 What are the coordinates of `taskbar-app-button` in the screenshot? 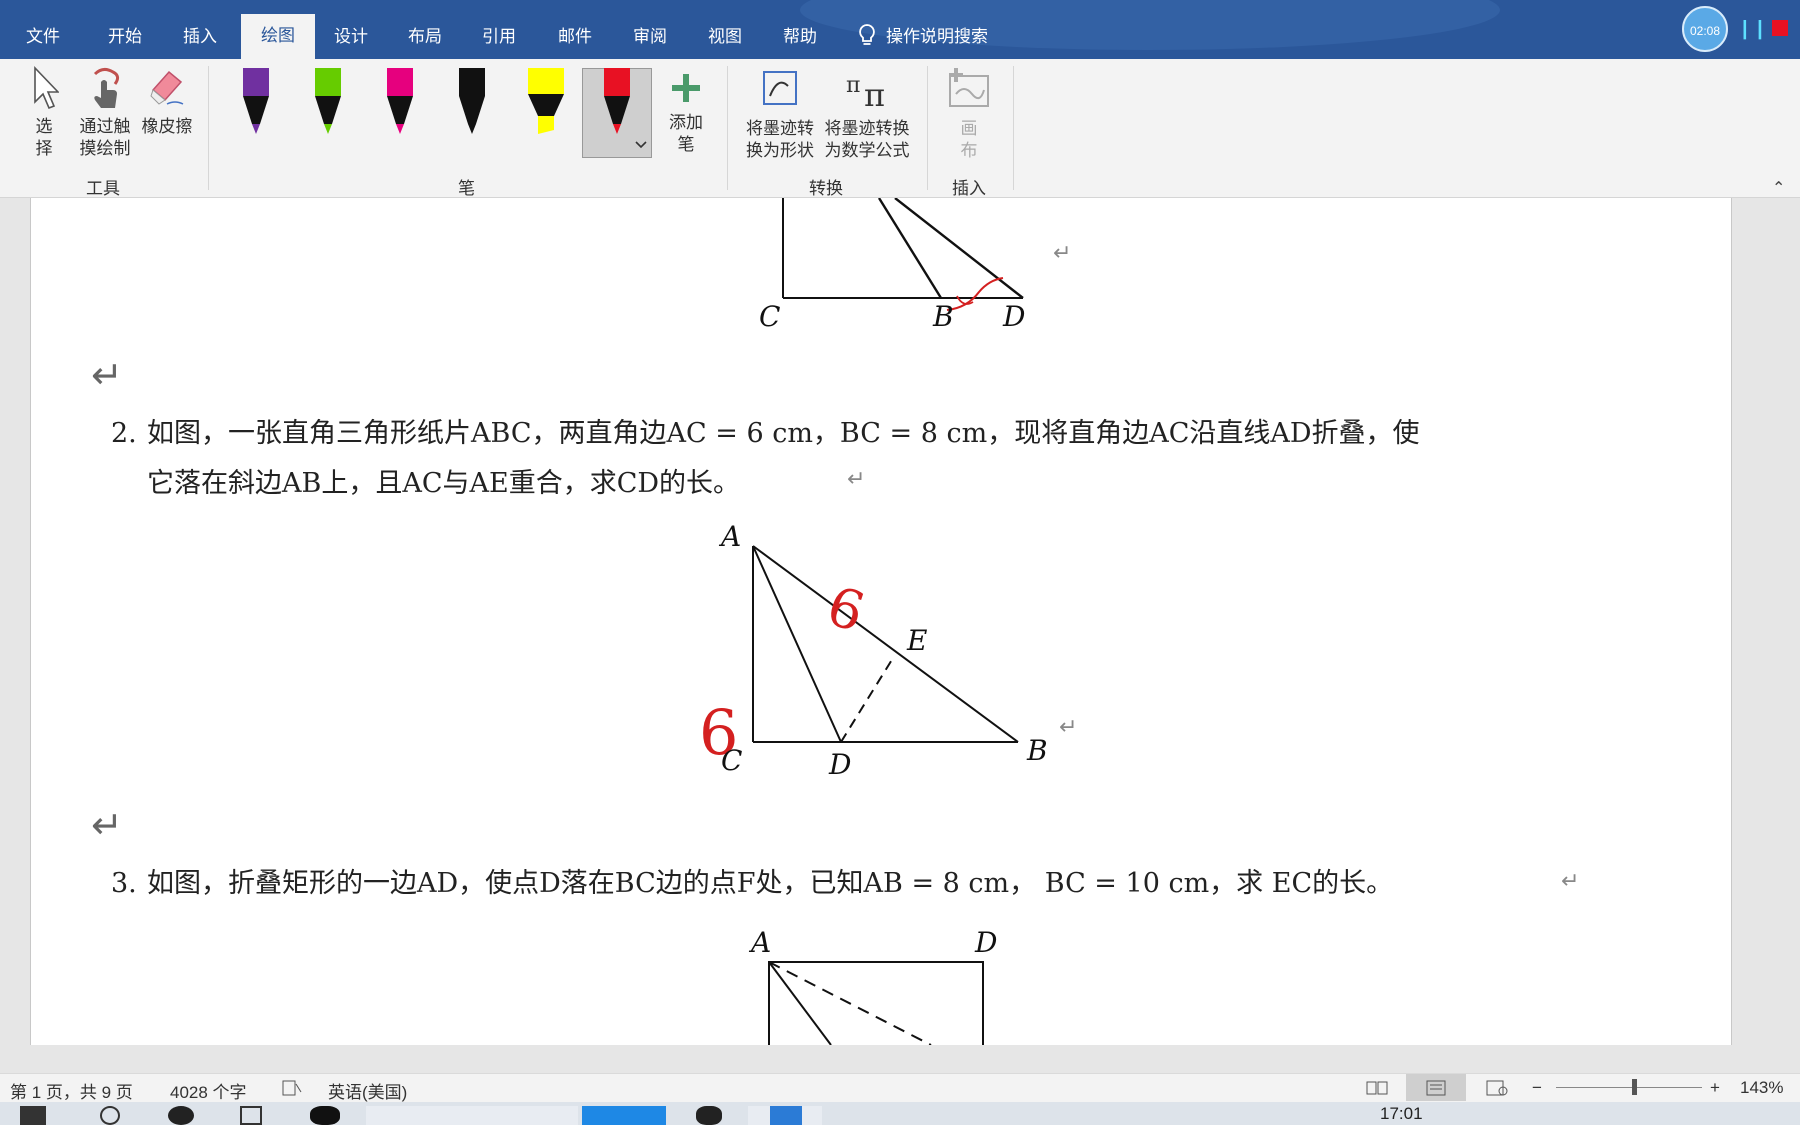 It's located at (472, 1115).